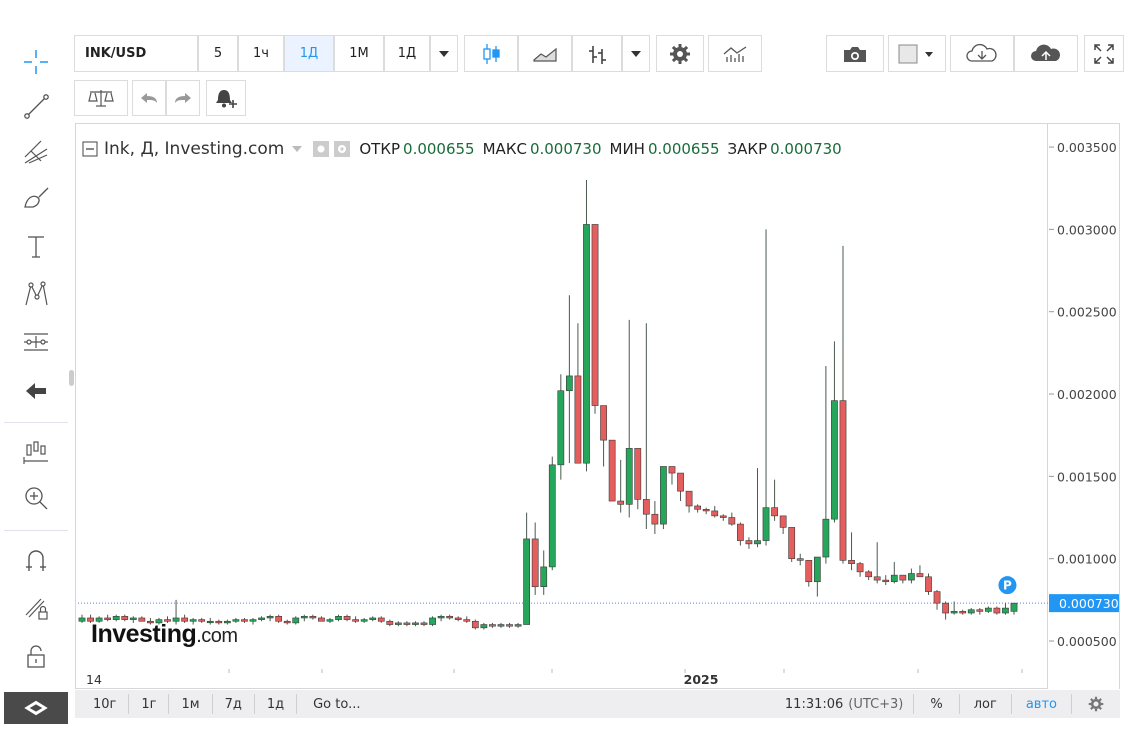 The image size is (1136, 735). Describe the element at coordinates (194, 149) in the screenshot. I see `legend-title: Ink, Д, Investing.com` at that location.